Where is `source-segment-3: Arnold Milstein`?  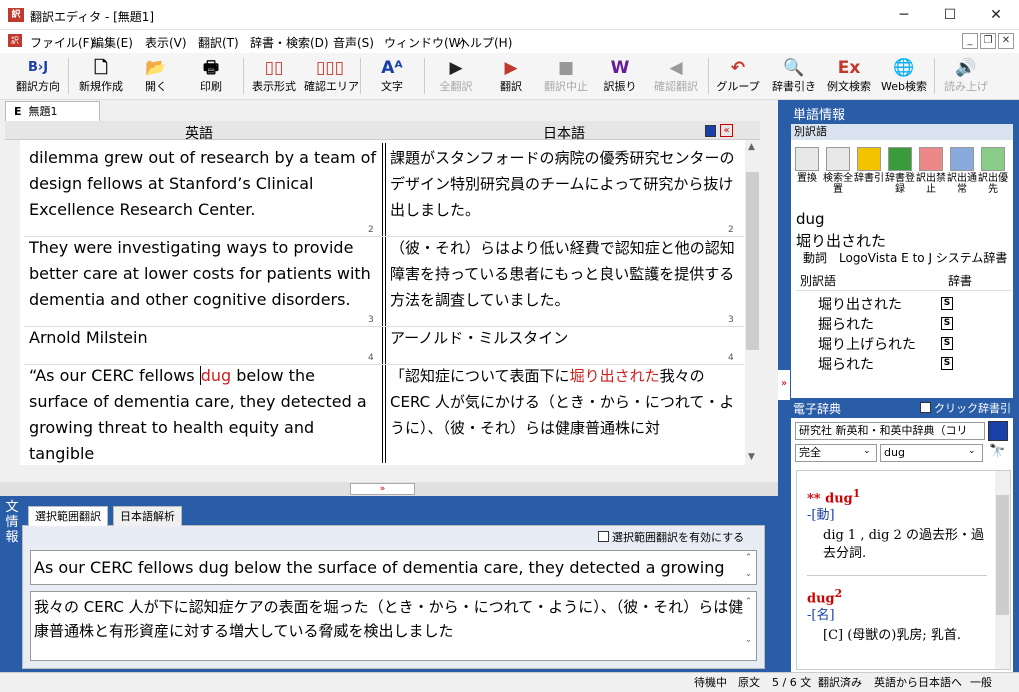
source-segment-3: Arnold Milstein is located at coordinates (204, 338).